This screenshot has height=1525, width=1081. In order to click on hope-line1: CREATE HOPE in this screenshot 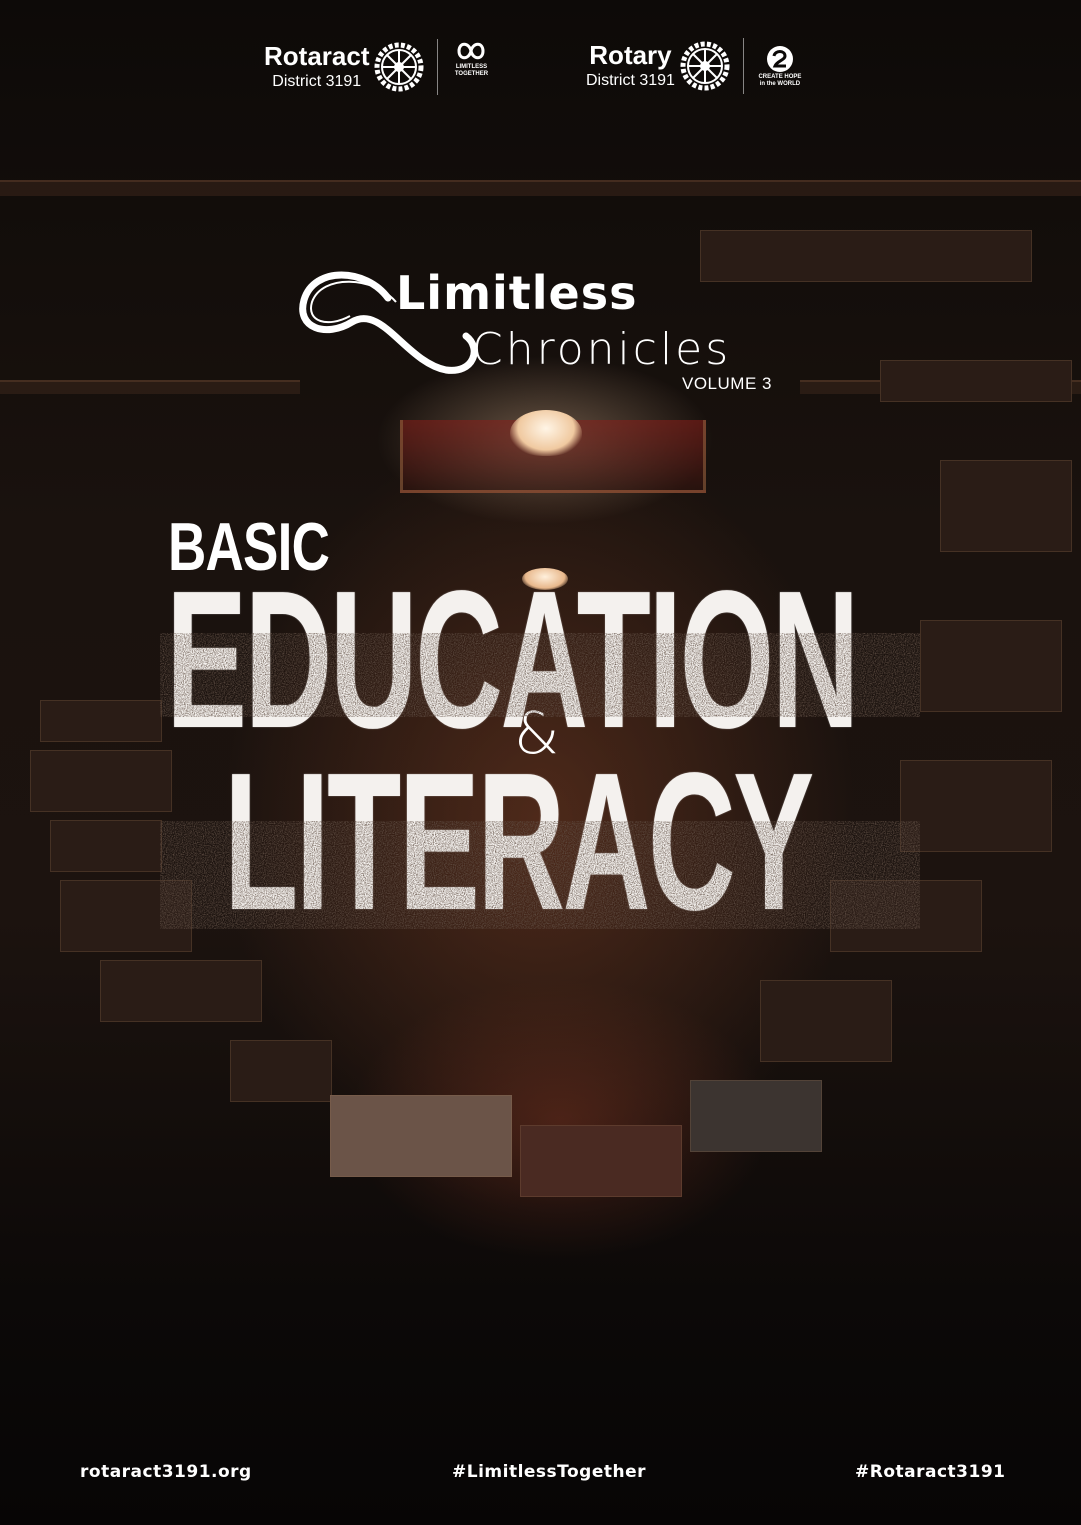, I will do `click(780, 77)`.